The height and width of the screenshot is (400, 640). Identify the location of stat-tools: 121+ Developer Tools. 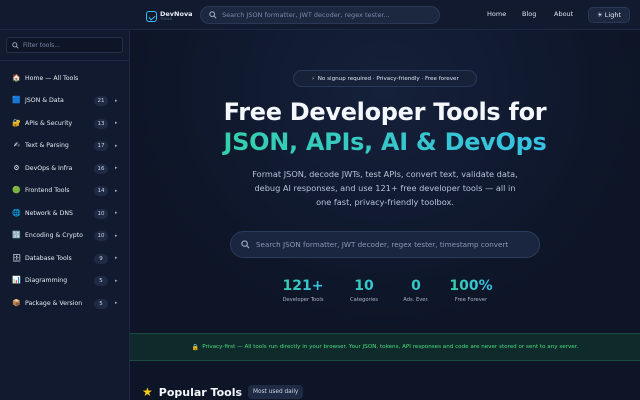
(303, 290).